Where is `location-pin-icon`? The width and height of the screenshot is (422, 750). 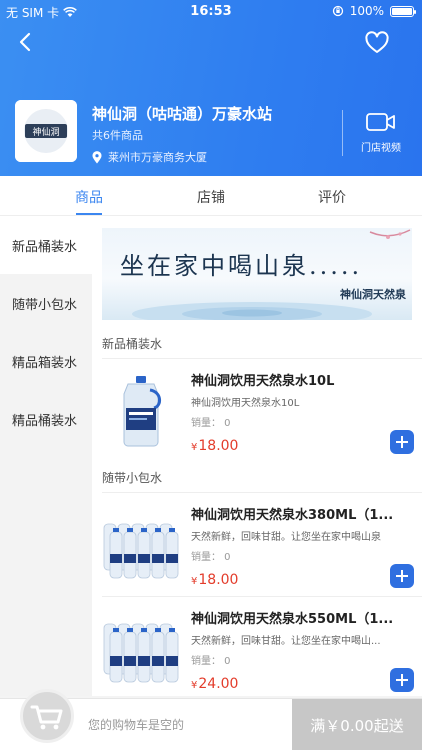
location-pin-icon is located at coordinates (97, 156).